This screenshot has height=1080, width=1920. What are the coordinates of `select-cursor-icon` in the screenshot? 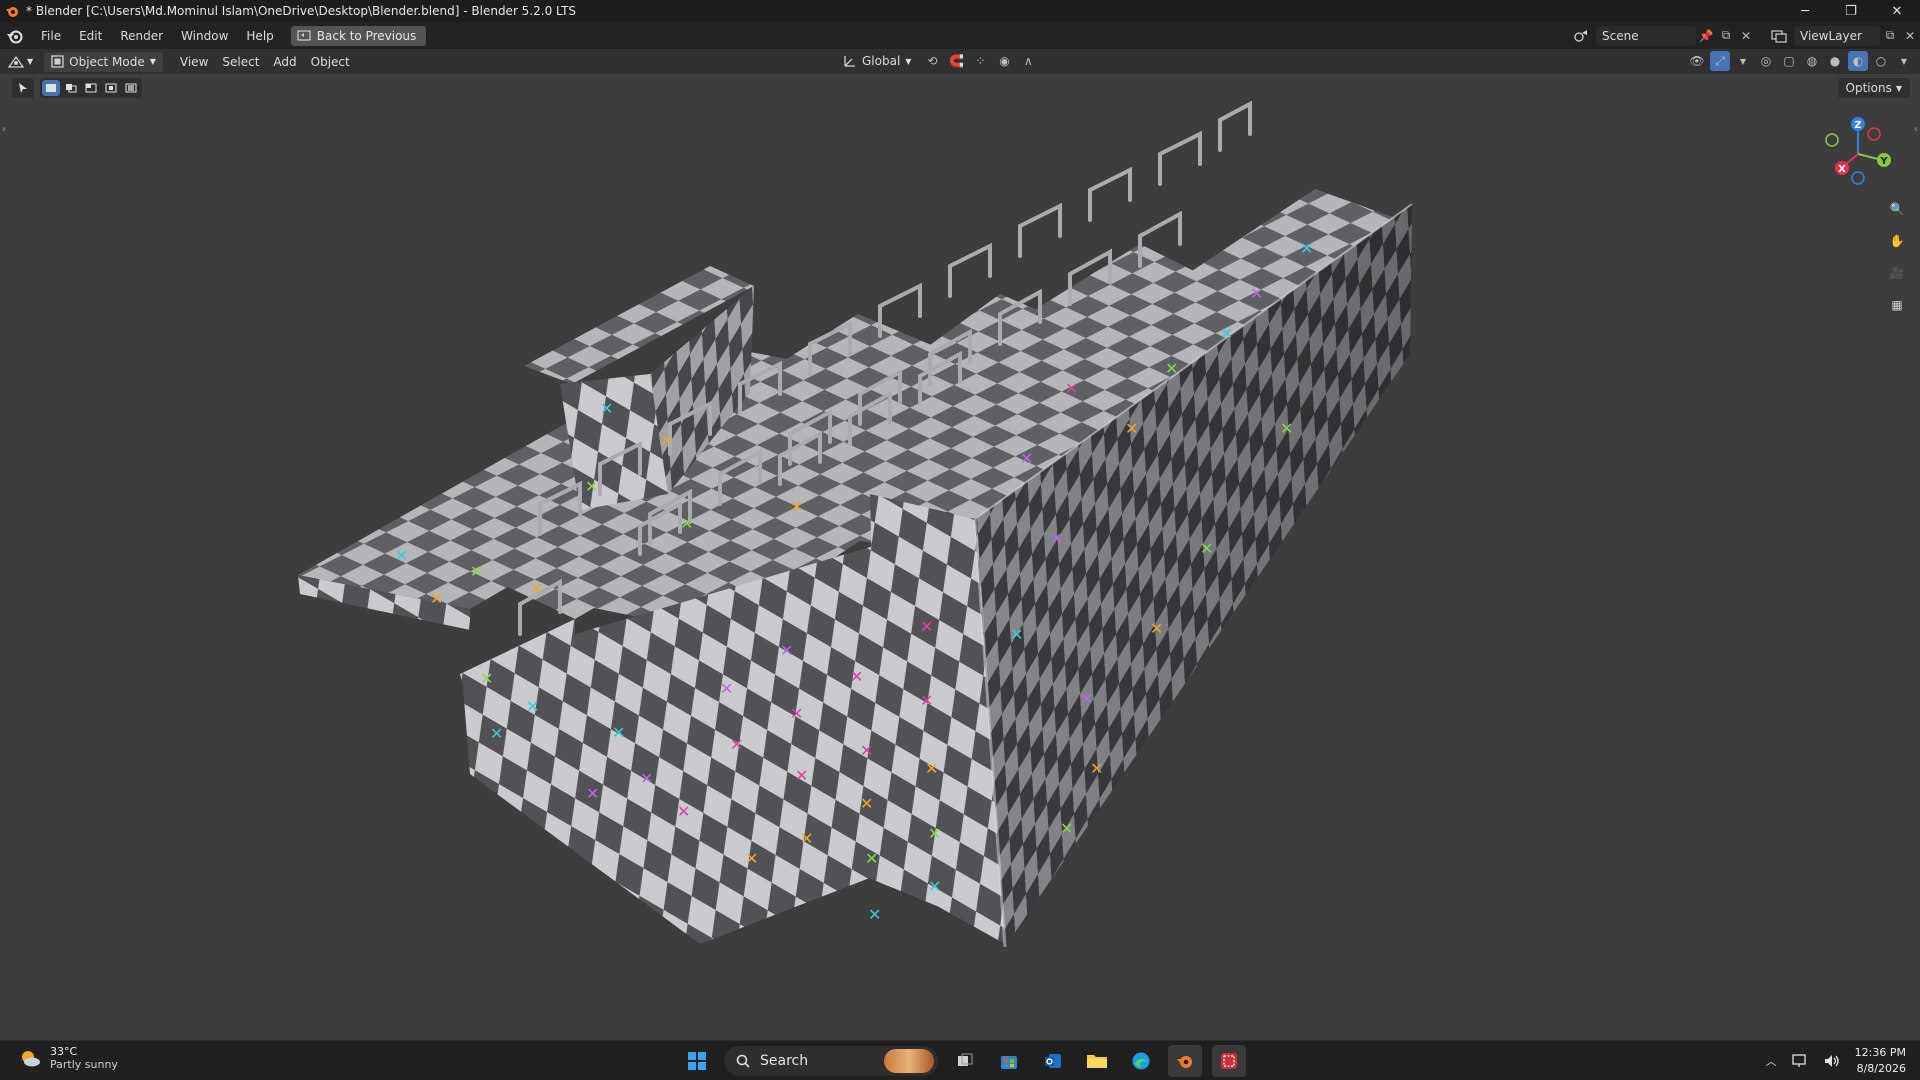 It's located at (23, 88).